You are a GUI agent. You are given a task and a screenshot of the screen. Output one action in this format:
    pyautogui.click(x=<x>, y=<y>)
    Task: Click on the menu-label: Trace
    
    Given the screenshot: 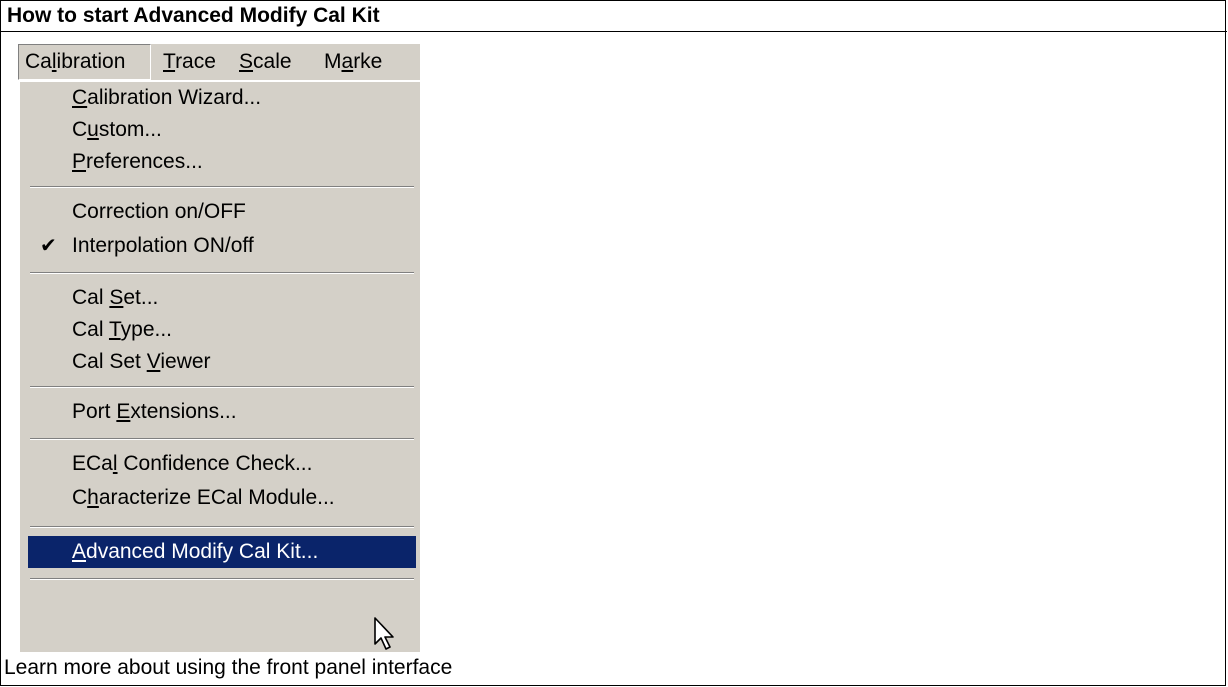 What is the action you would take?
    pyautogui.click(x=189, y=61)
    